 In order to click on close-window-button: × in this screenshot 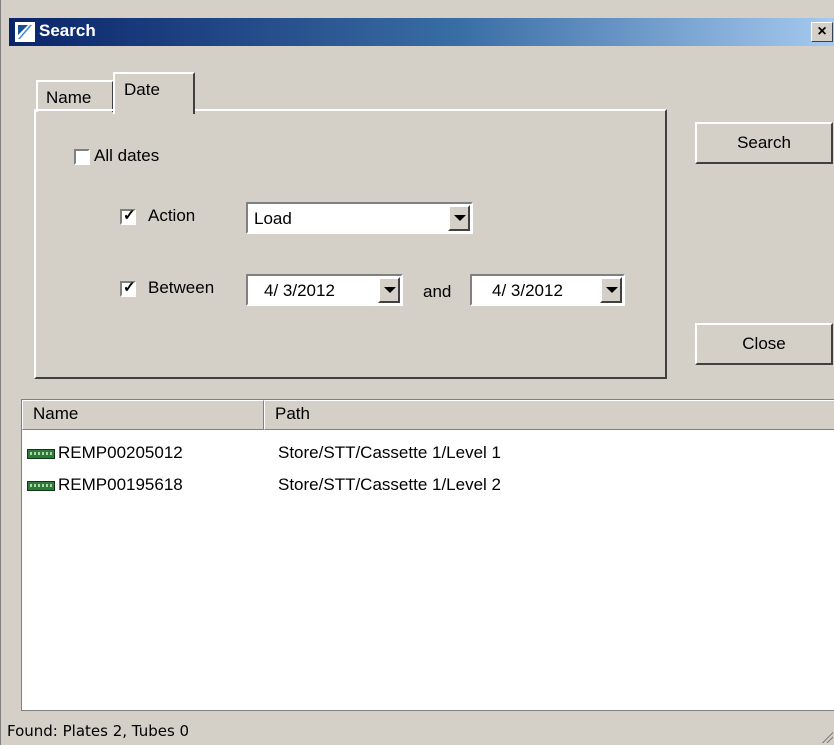, I will do `click(822, 32)`.